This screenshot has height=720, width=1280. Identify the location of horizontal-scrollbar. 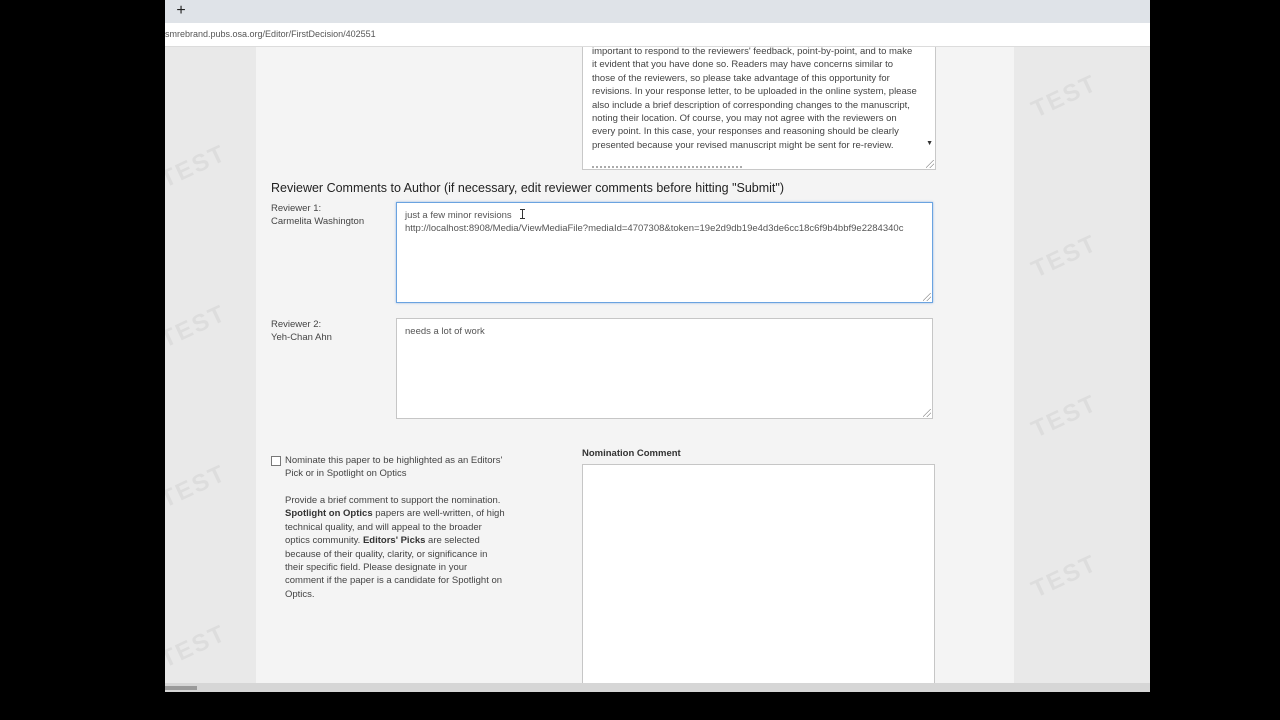
(657, 687).